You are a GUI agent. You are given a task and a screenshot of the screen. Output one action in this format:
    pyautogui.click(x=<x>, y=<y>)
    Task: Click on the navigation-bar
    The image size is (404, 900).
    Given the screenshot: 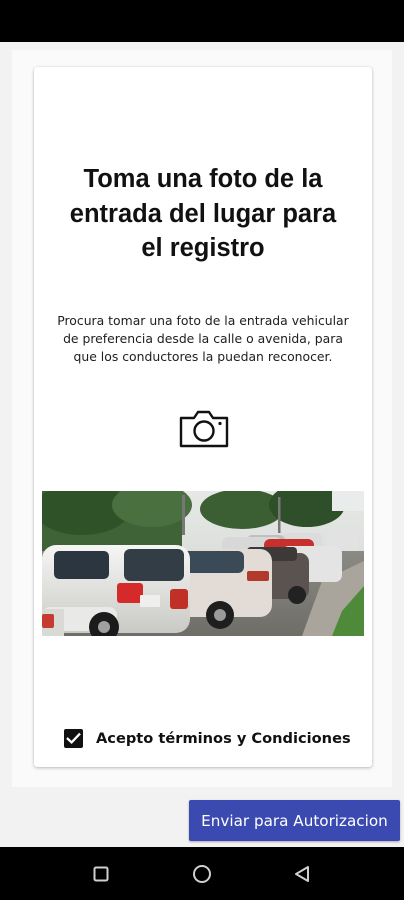 What is the action you would take?
    pyautogui.click(x=202, y=873)
    